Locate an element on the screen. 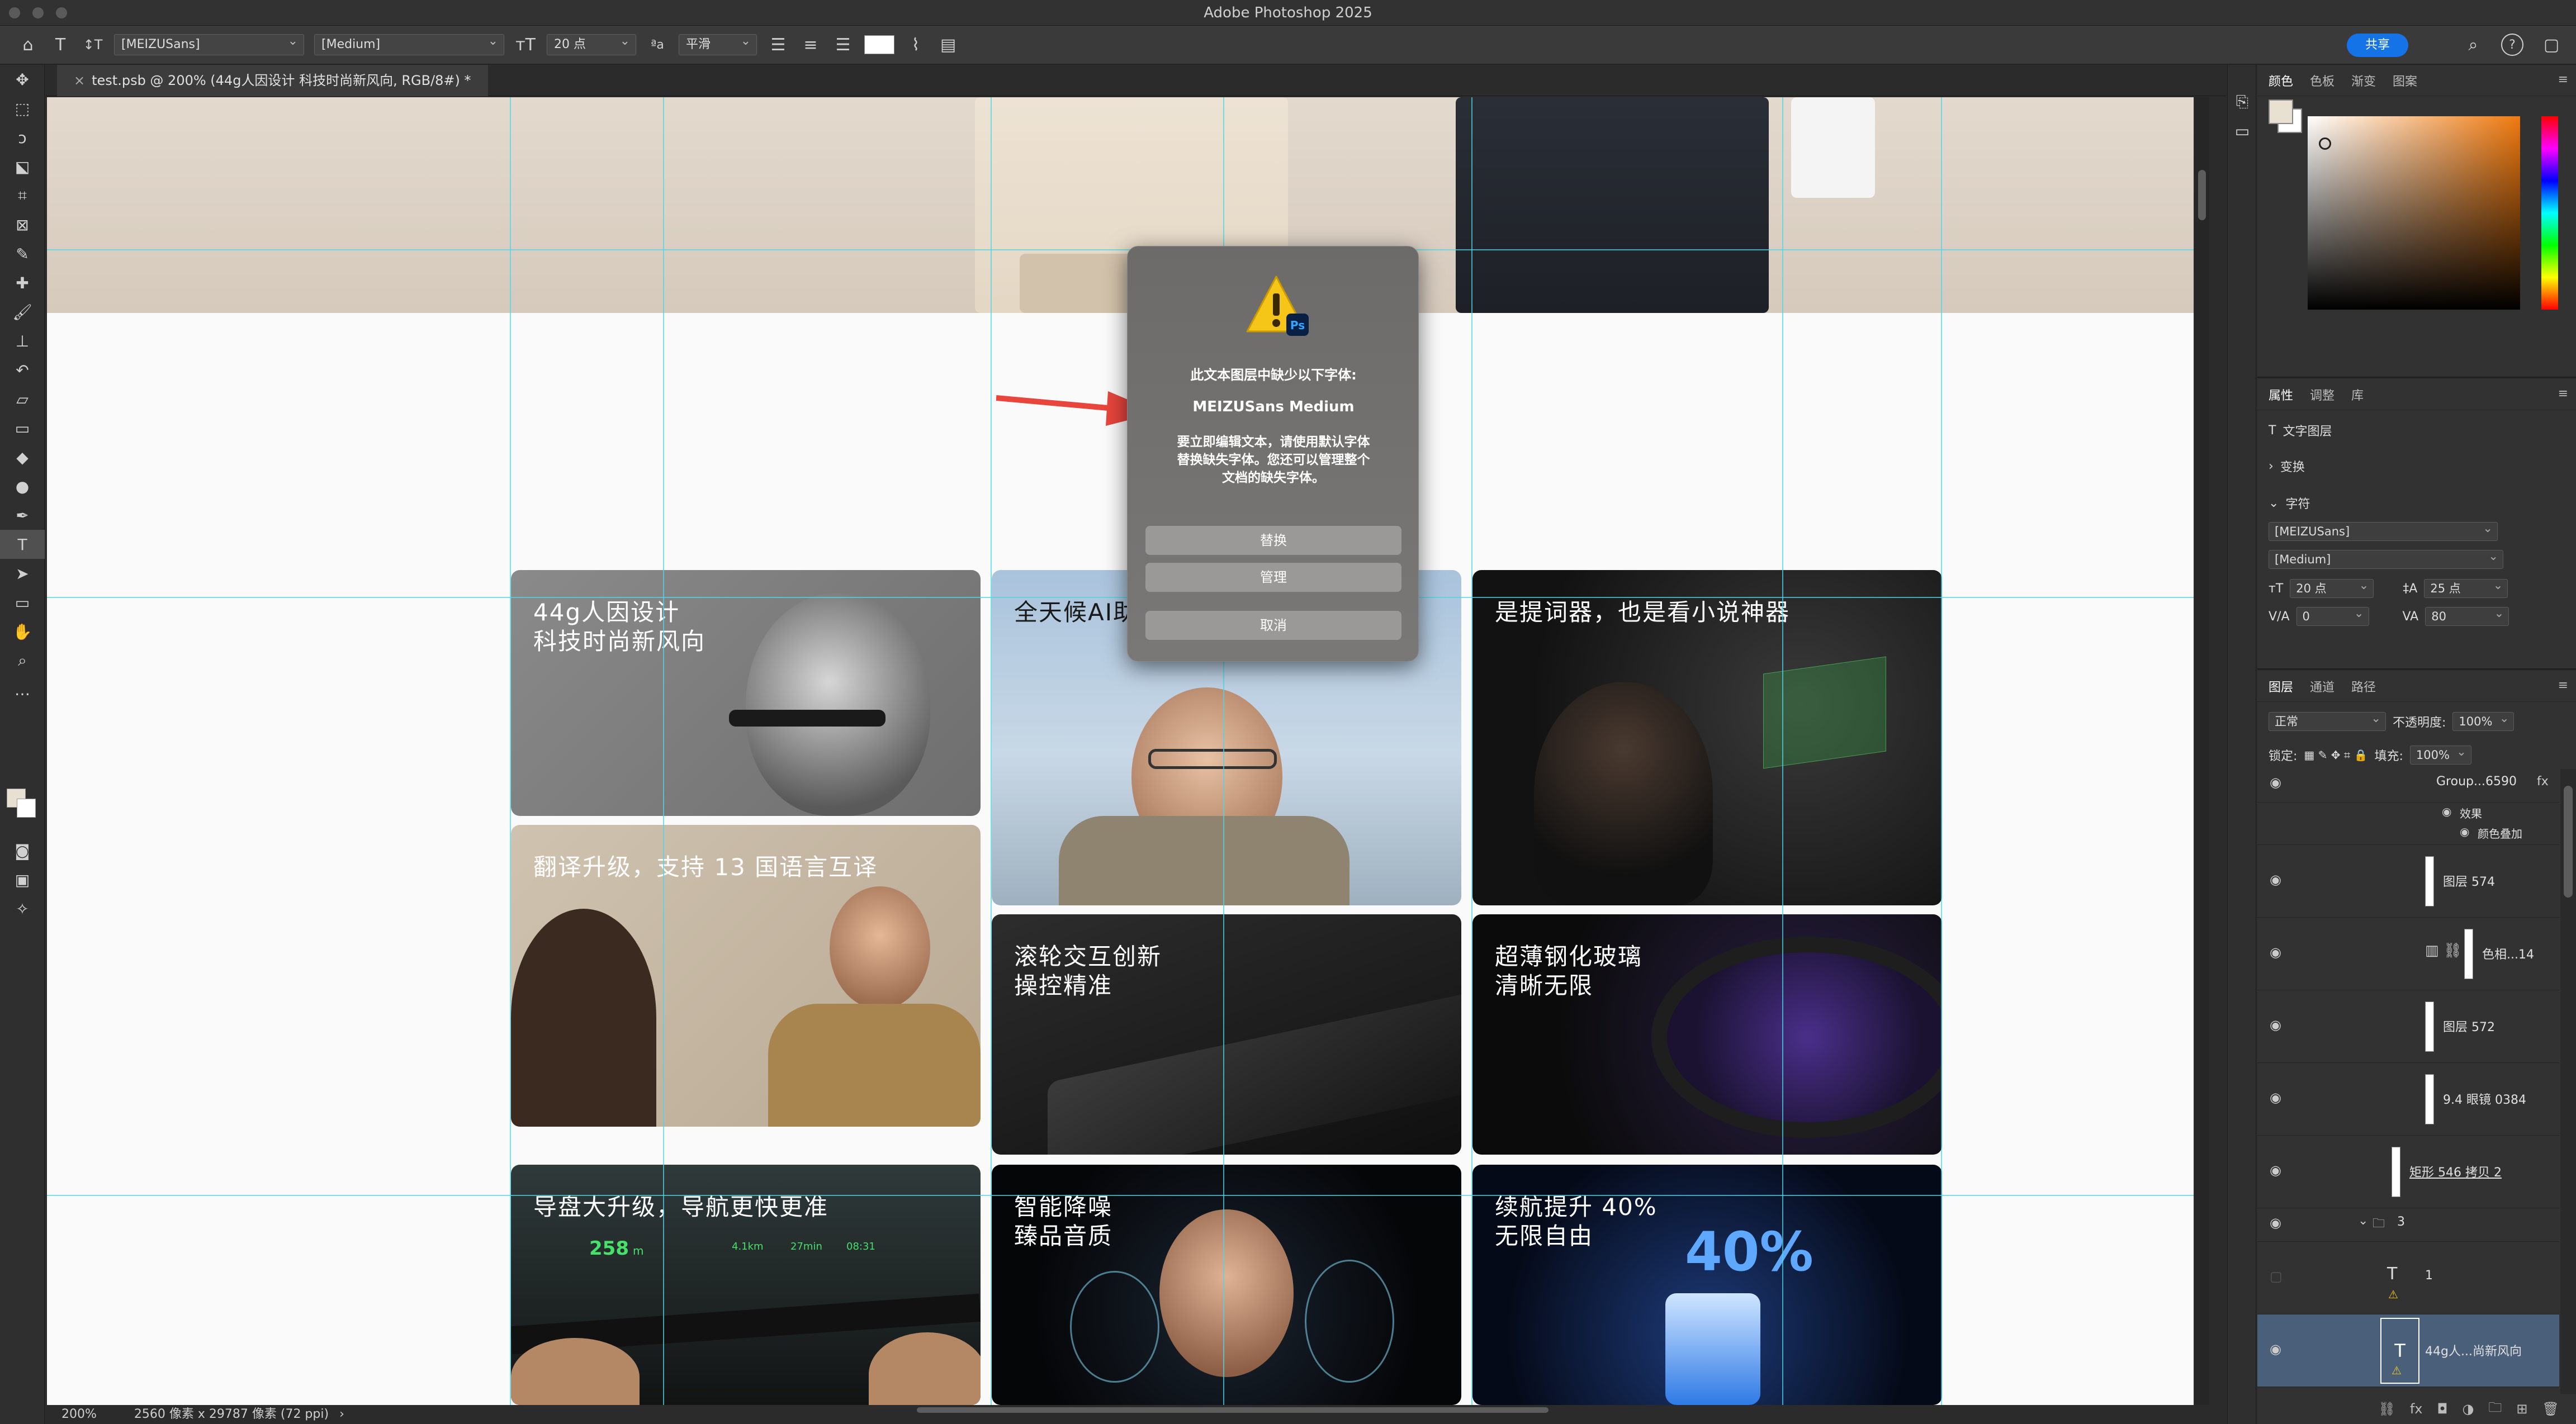 The height and width of the screenshot is (1424, 2576). cancel-button: 取消 is located at coordinates (1273, 625).